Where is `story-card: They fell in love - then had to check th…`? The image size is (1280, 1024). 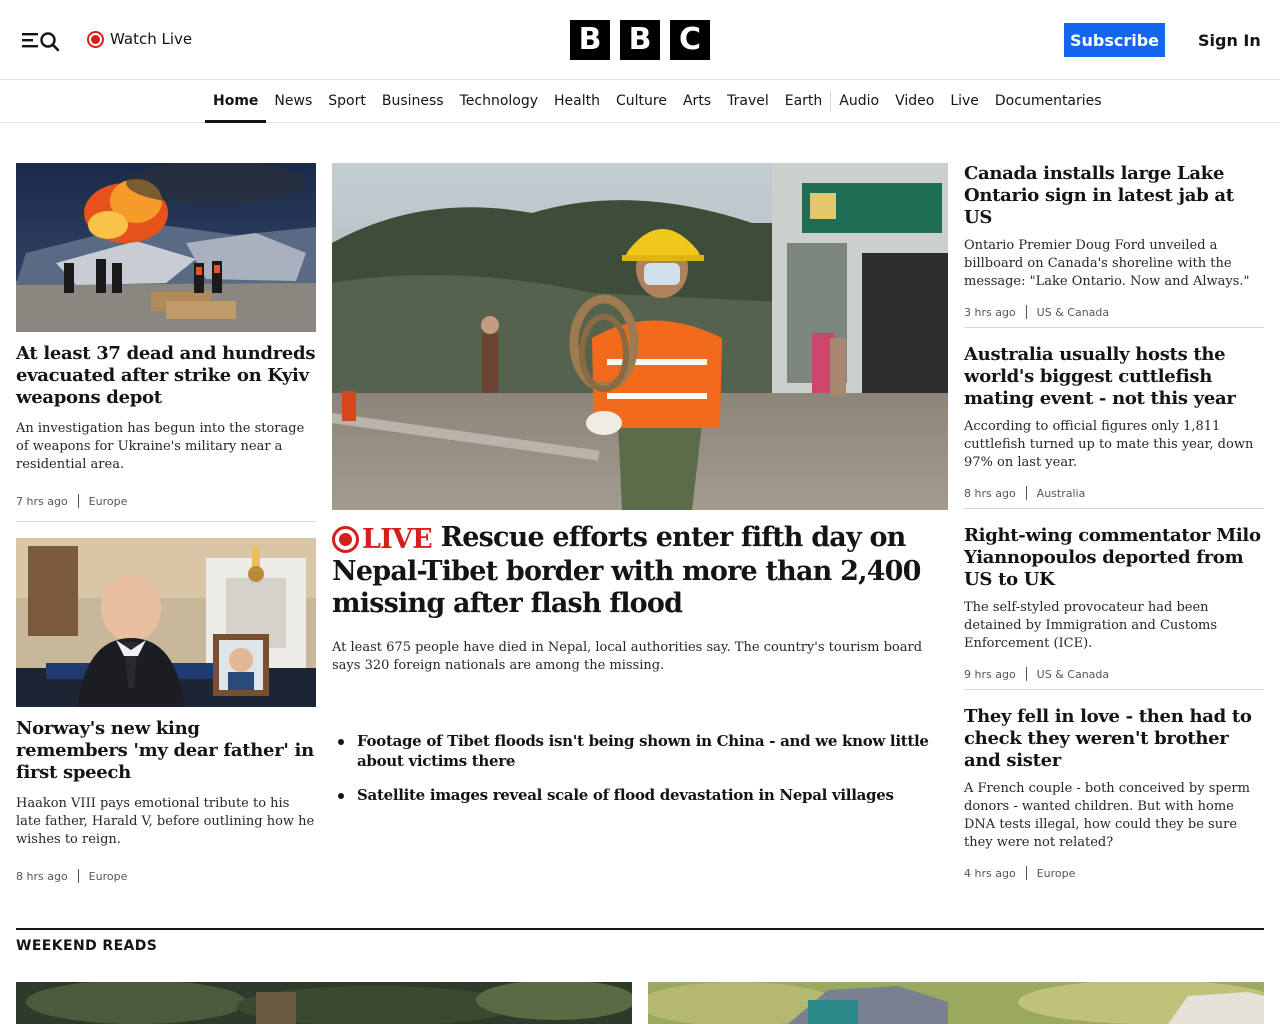
story-card: They fell in love - then had to check th… is located at coordinates (1114, 793).